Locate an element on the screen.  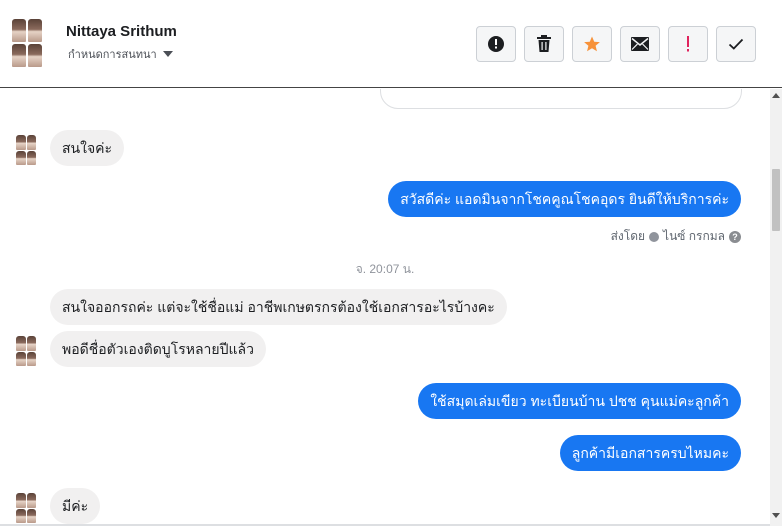
contact-name: Nittaya Srithum is located at coordinates (121, 31).